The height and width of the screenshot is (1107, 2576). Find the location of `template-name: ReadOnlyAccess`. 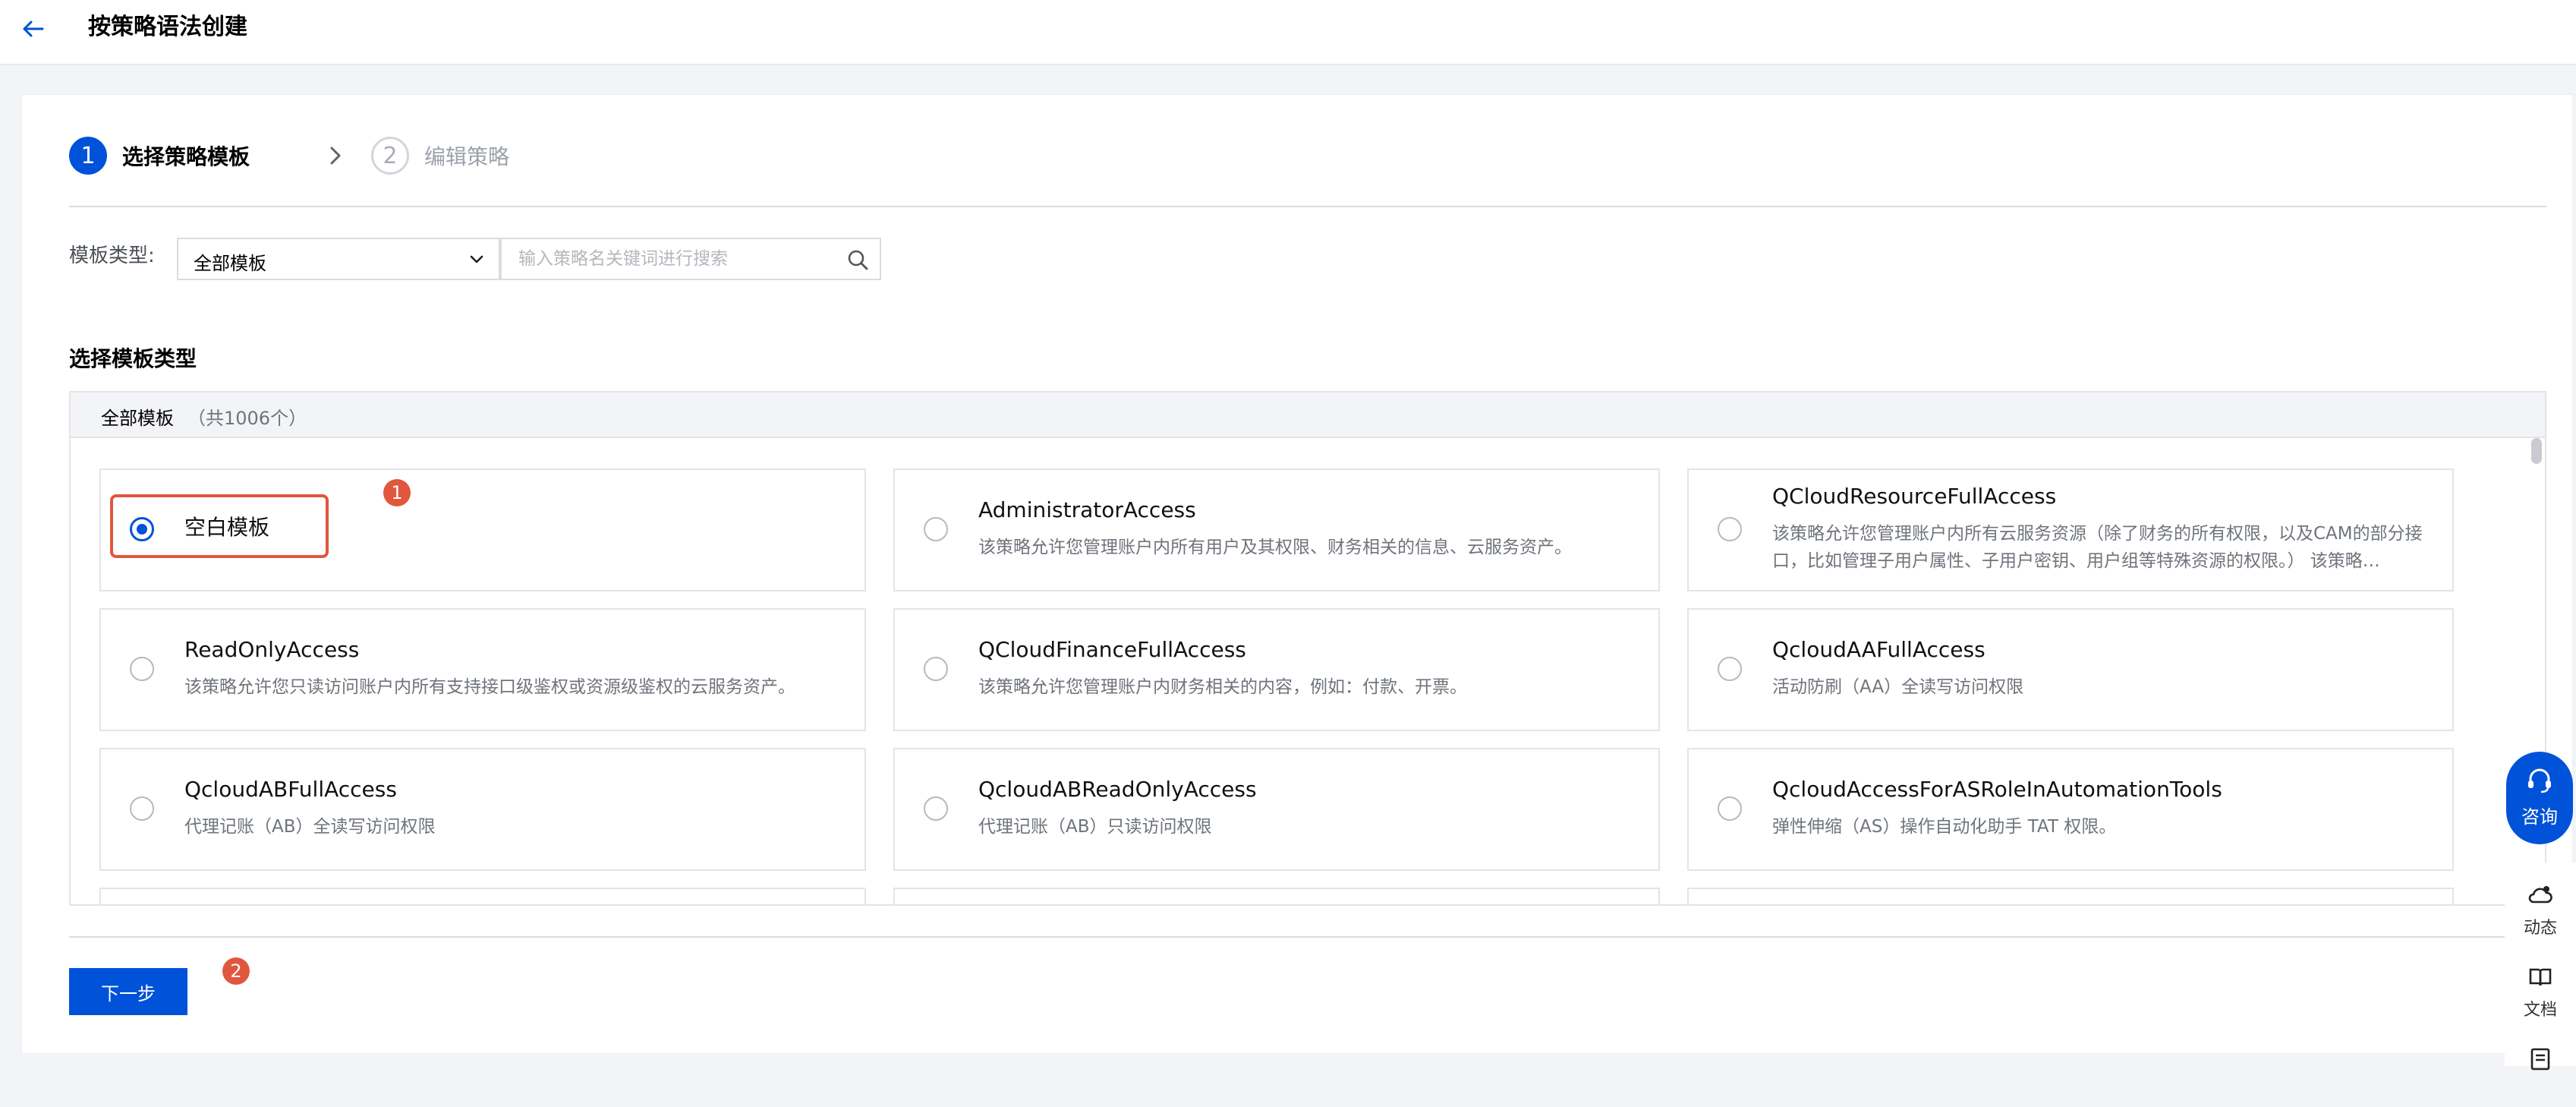

template-name: ReadOnlyAccess is located at coordinates (272, 650).